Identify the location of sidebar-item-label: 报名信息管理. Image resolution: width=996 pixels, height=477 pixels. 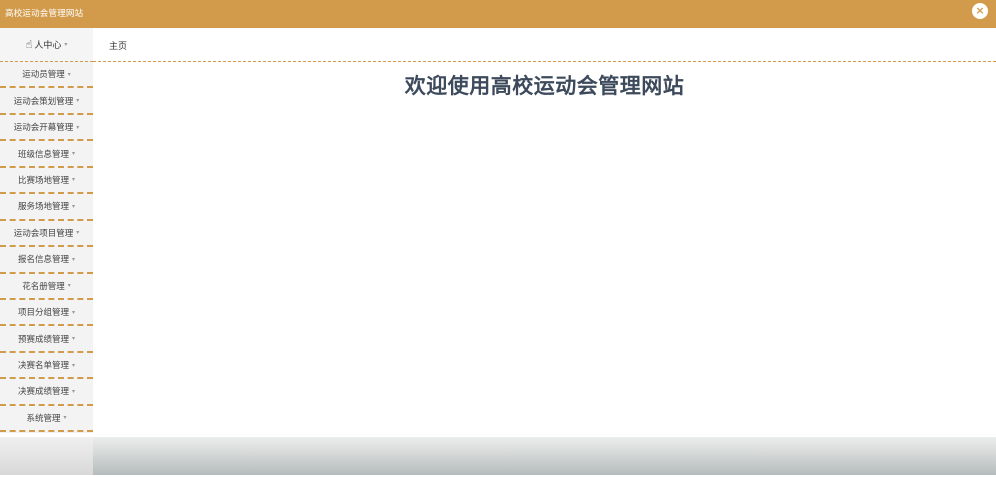
(43, 260).